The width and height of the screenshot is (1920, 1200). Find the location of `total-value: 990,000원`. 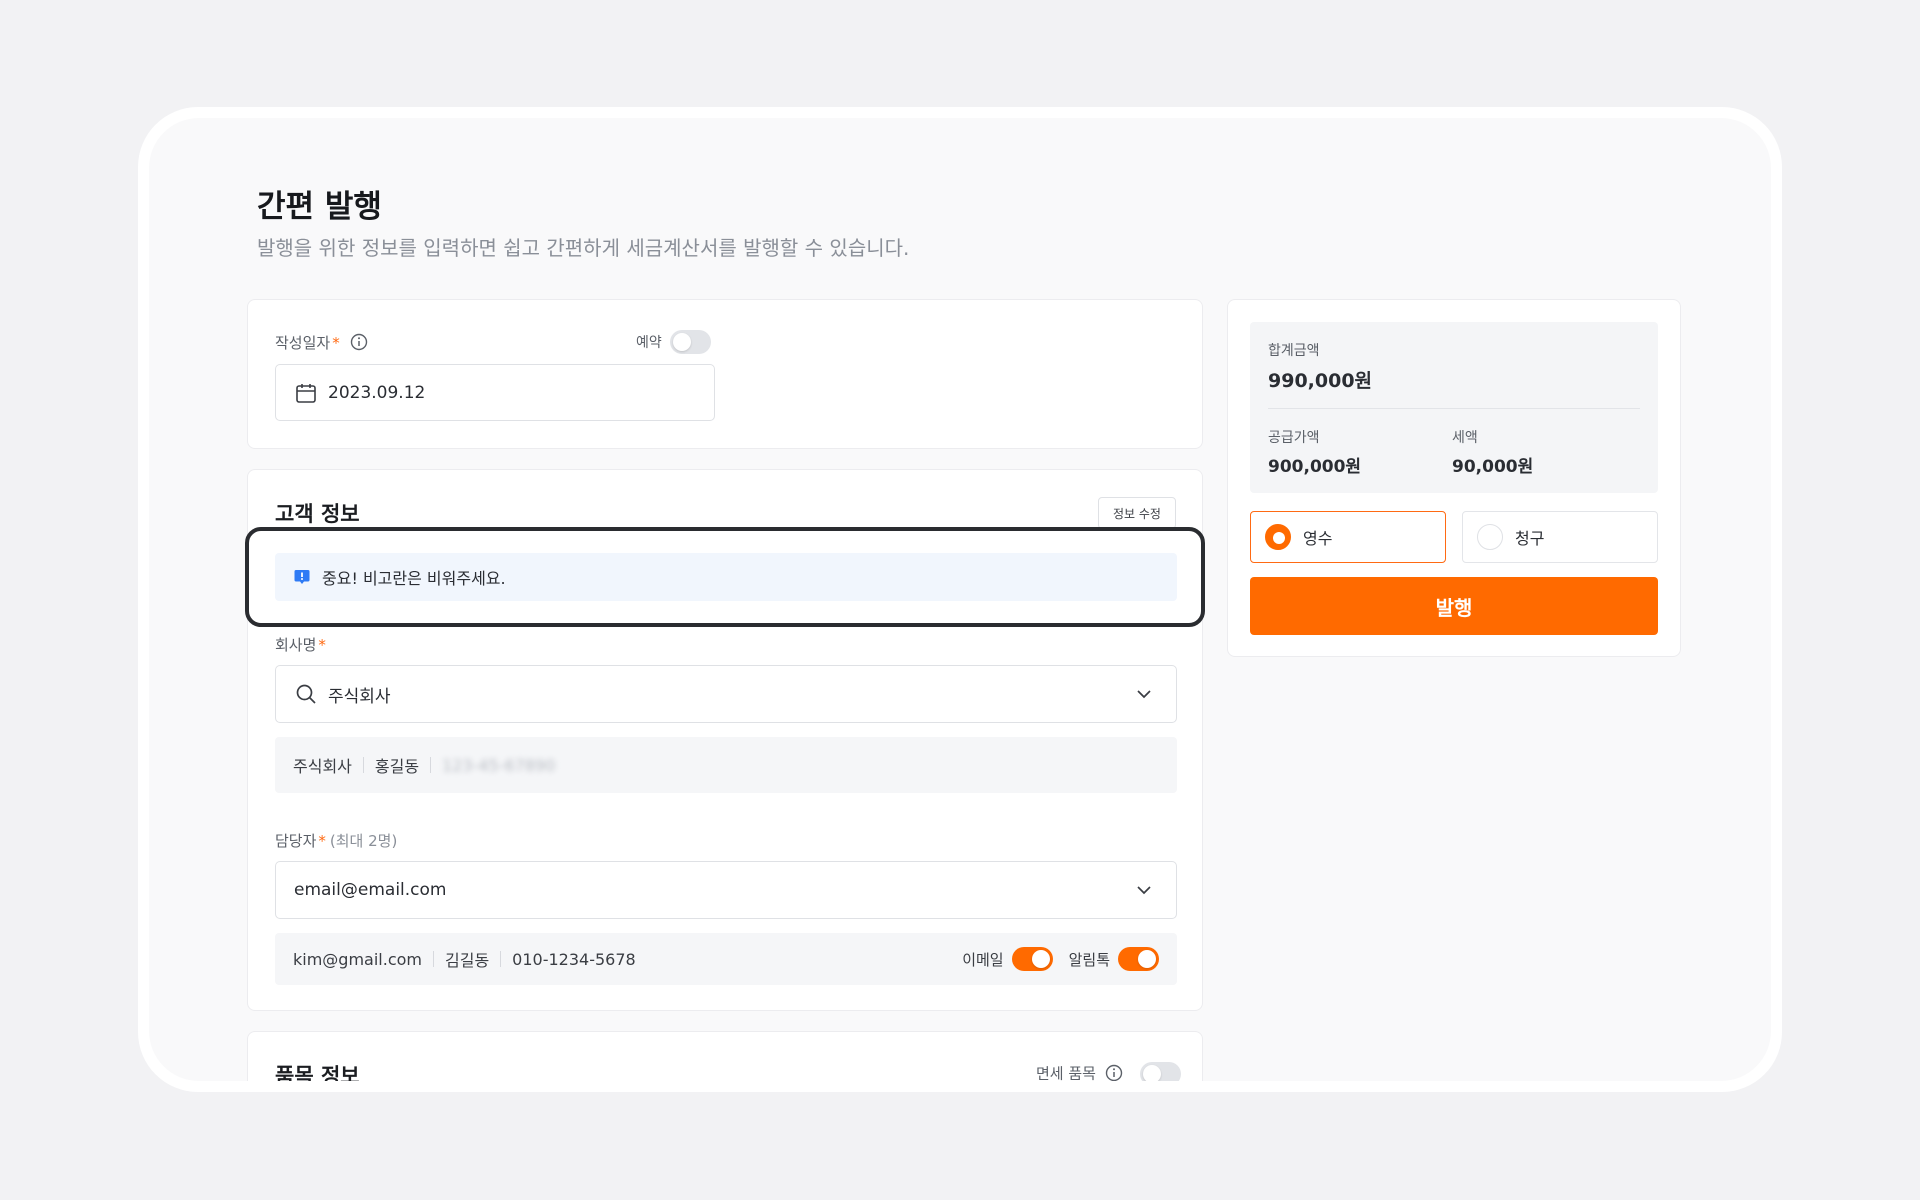

total-value: 990,000원 is located at coordinates (1320, 381).